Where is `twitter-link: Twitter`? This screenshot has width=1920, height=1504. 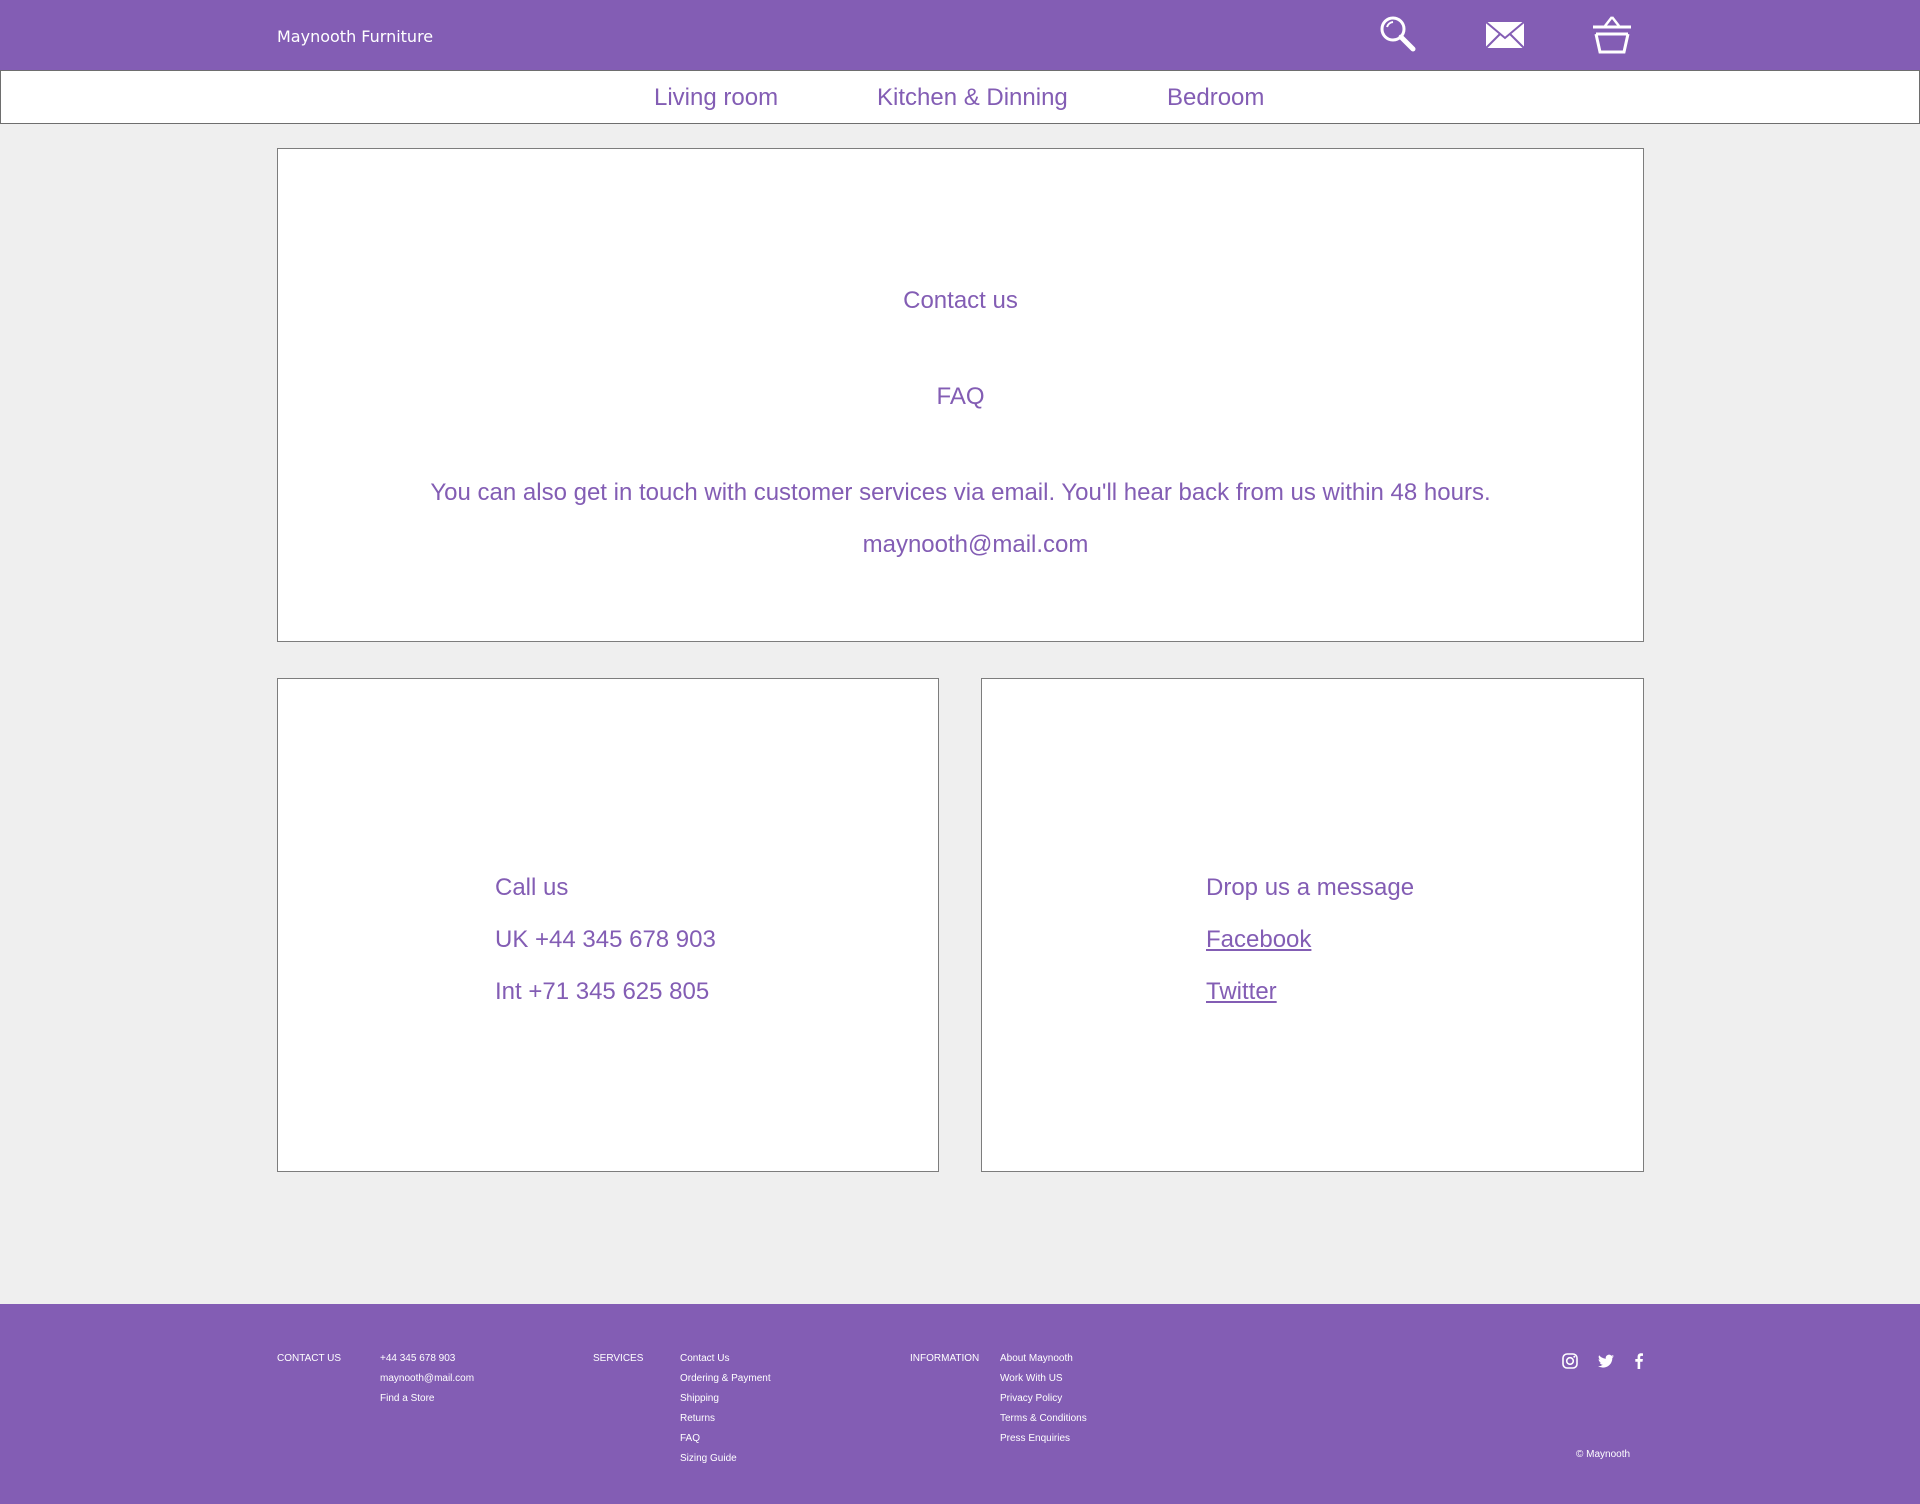
twitter-link: Twitter is located at coordinates (1241, 1004).